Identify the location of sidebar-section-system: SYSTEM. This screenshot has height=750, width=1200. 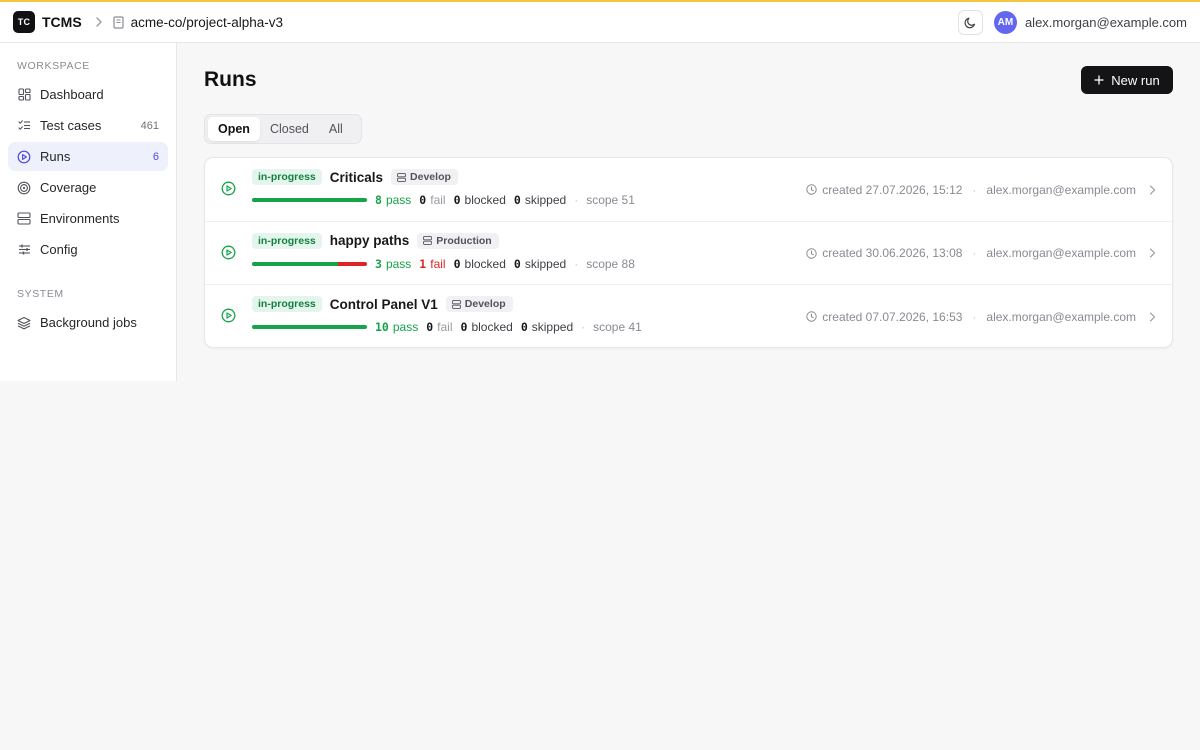
(40, 294).